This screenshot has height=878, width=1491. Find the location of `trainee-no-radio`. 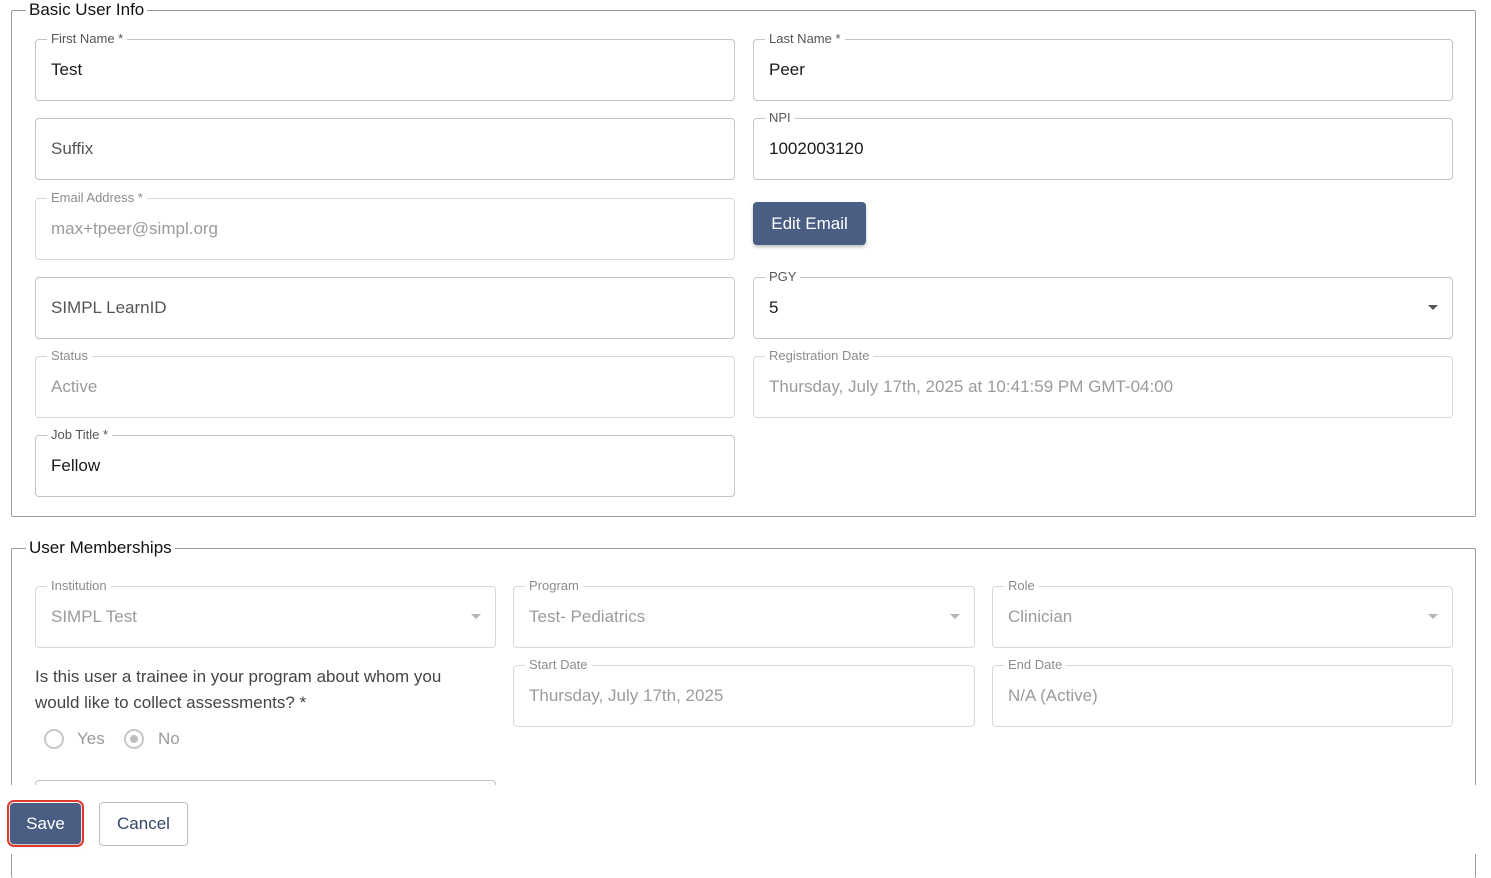

trainee-no-radio is located at coordinates (134, 739).